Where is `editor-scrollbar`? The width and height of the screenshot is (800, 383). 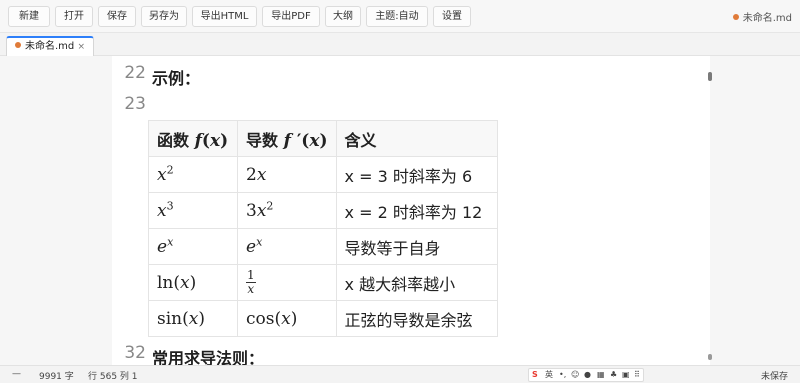
editor-scrollbar is located at coordinates (710, 210).